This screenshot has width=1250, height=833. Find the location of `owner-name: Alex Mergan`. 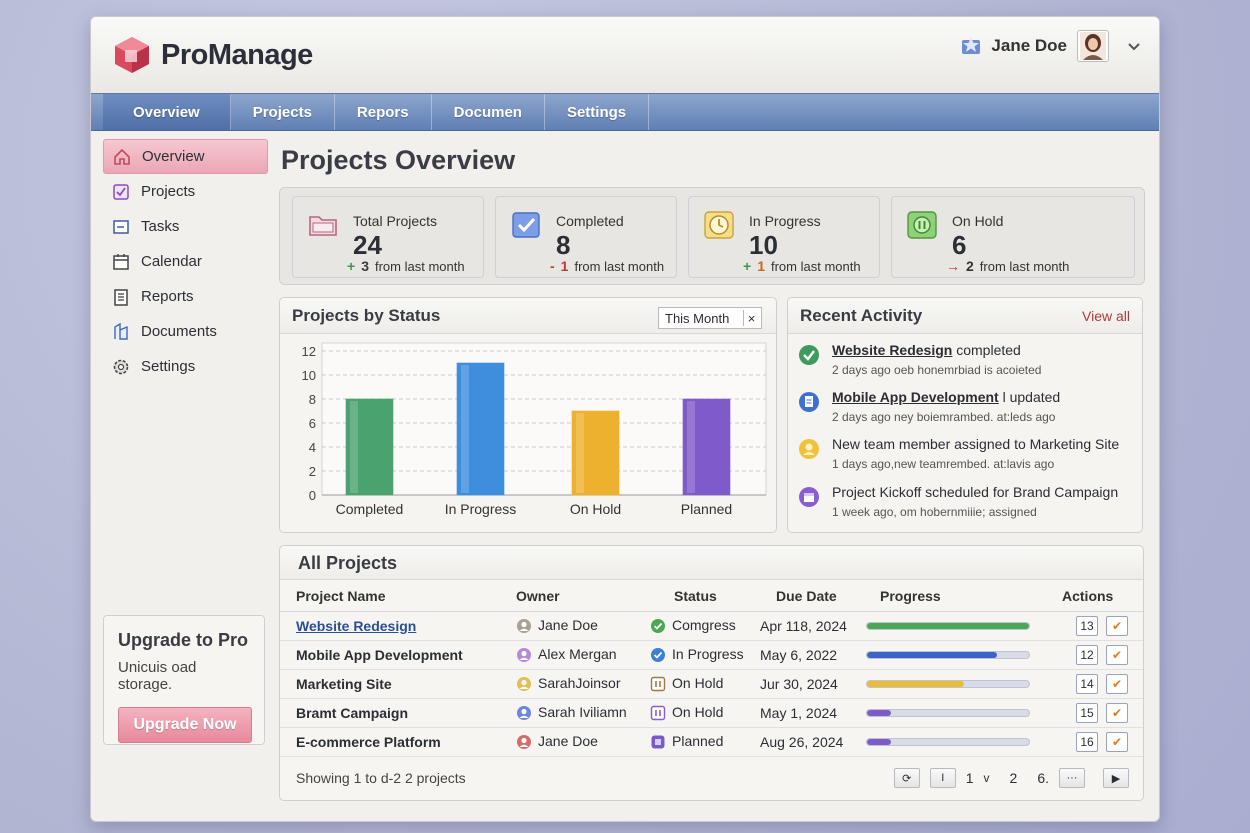

owner-name: Alex Mergan is located at coordinates (577, 653).